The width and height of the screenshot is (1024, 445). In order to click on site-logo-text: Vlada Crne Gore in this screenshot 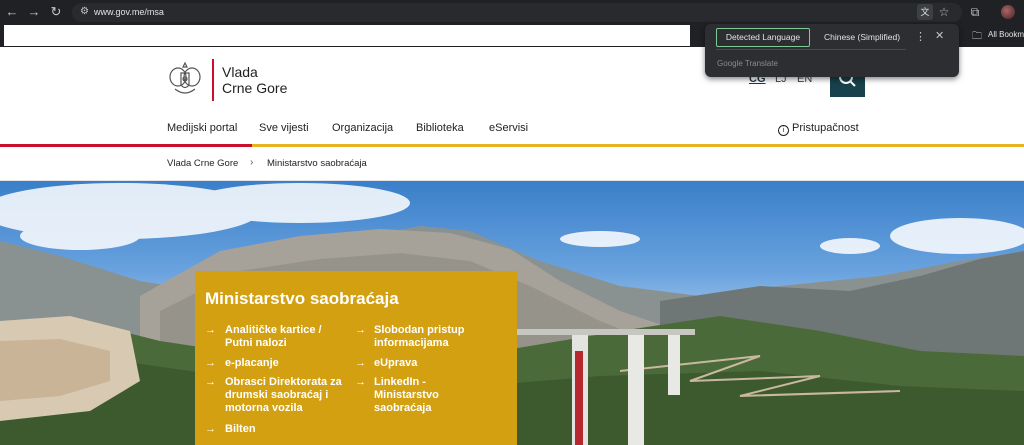, I will do `click(254, 80)`.